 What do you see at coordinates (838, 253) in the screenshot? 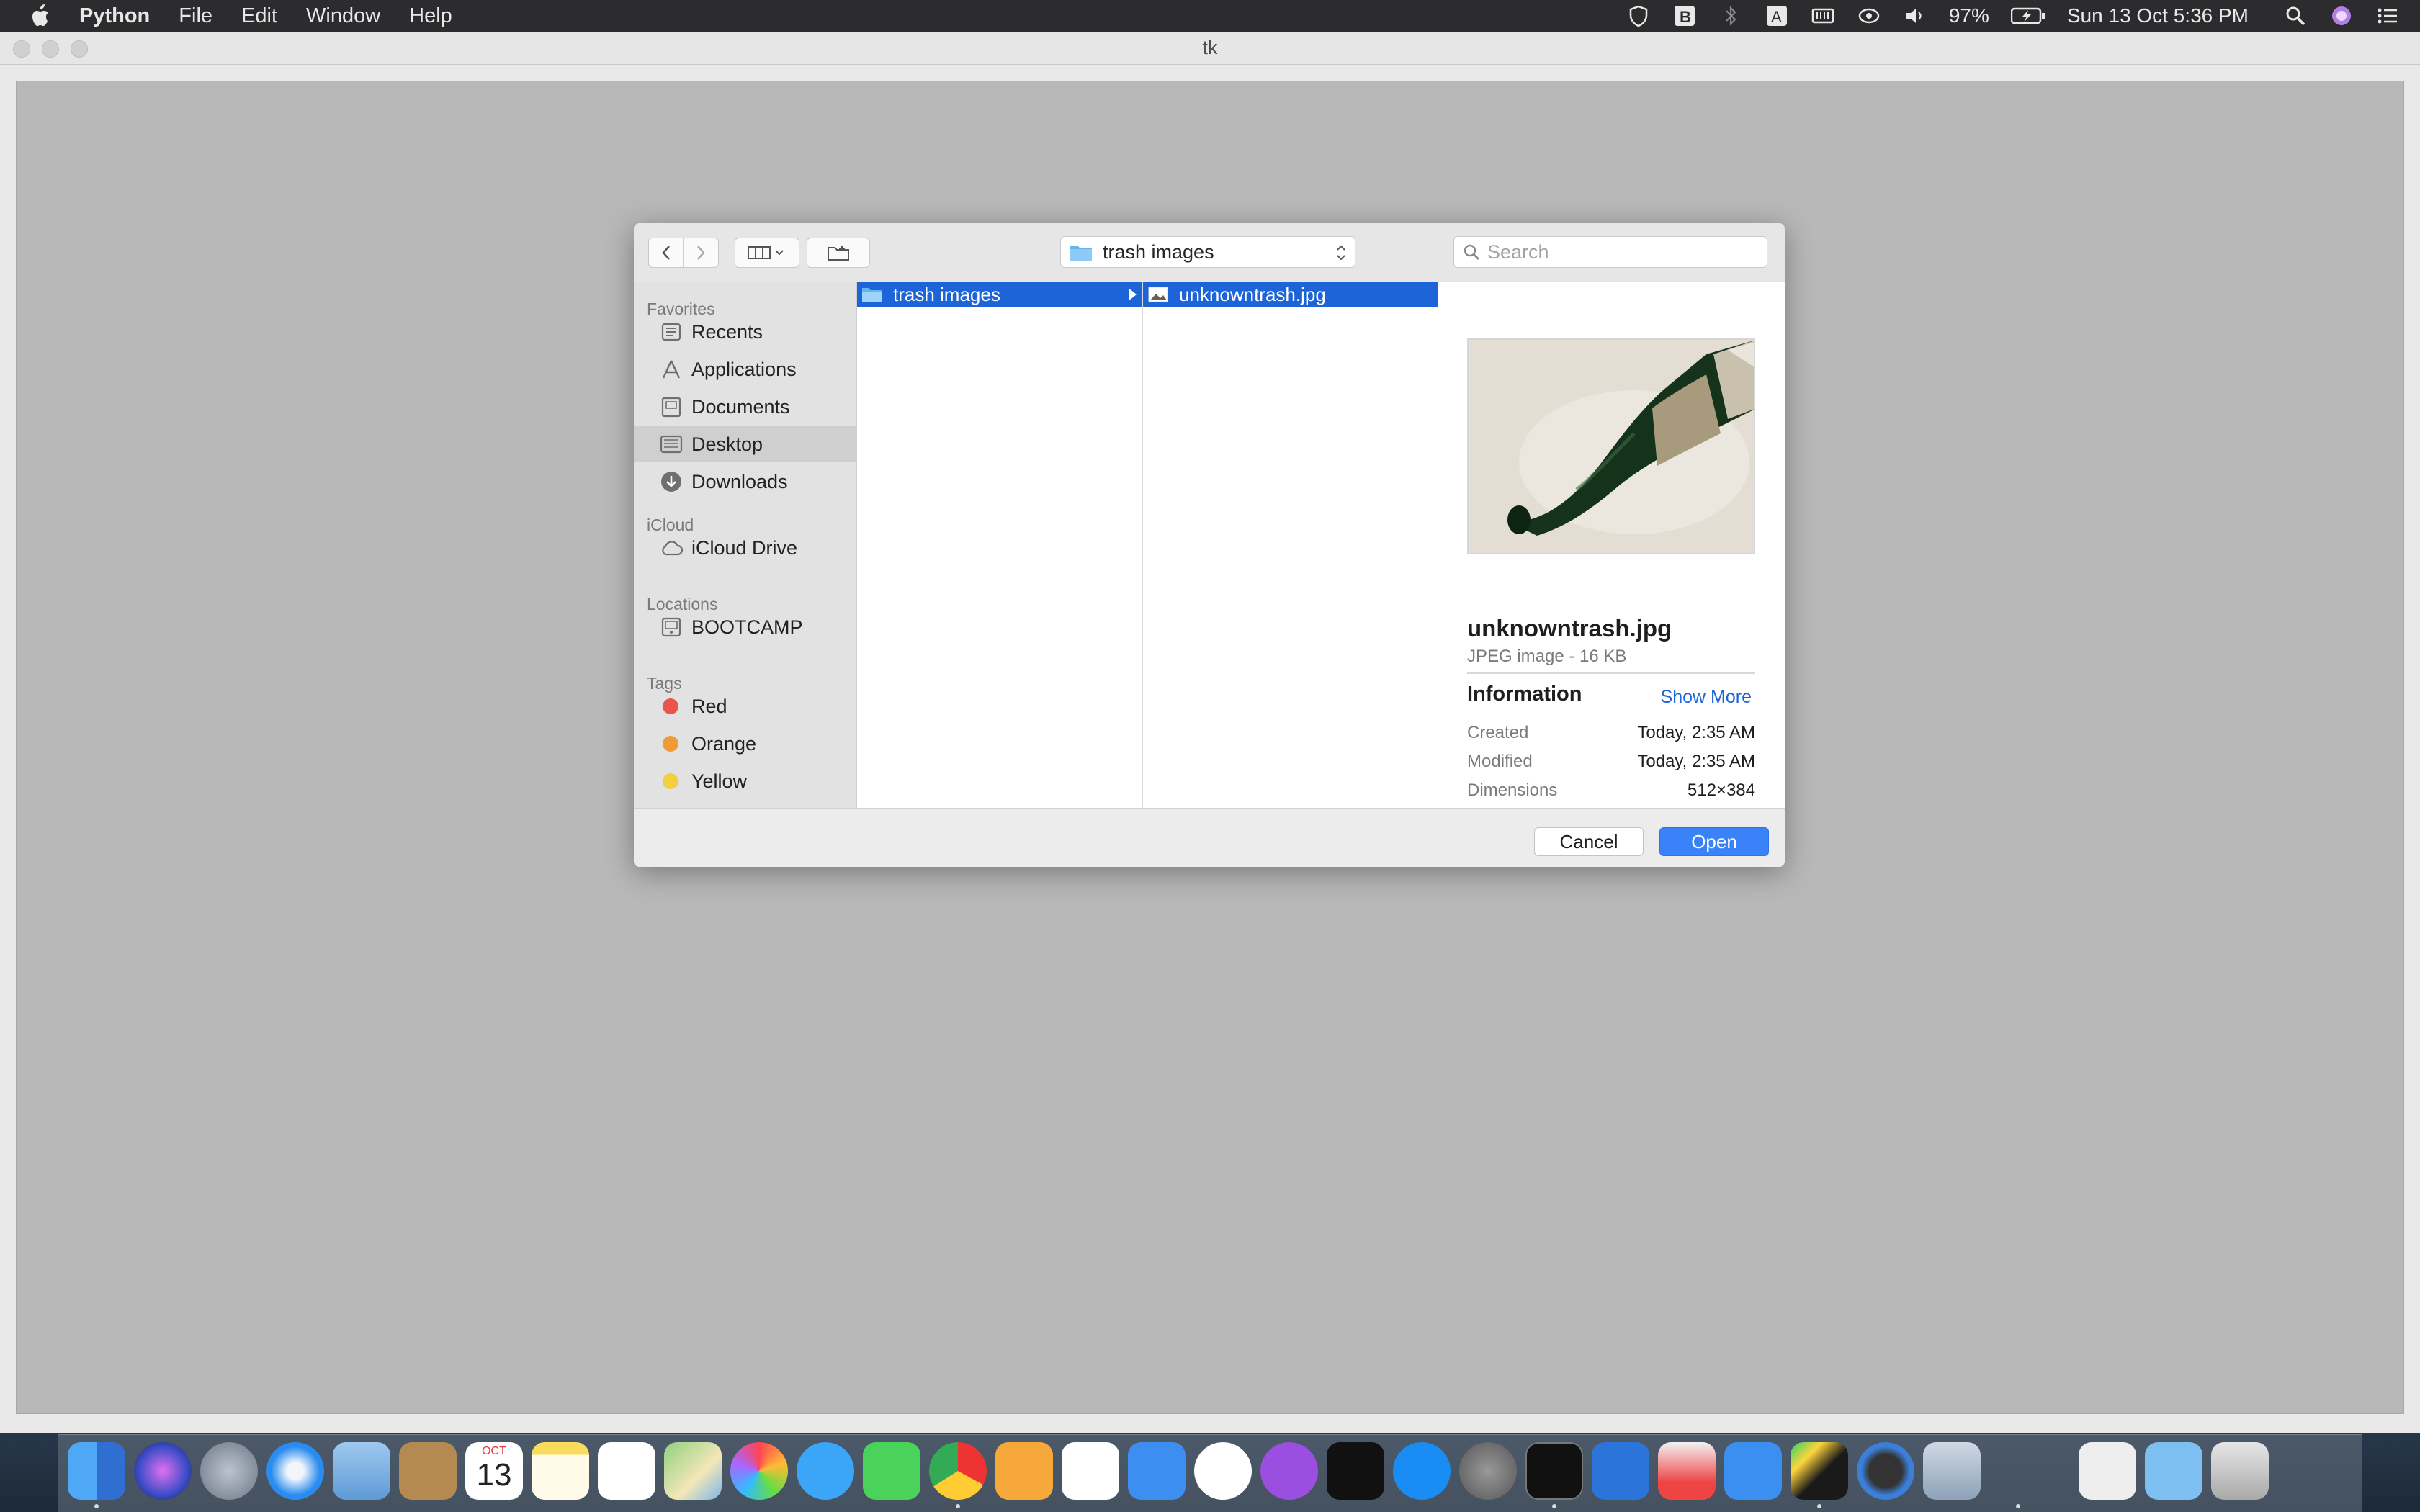
I see `new-folder-button` at bounding box center [838, 253].